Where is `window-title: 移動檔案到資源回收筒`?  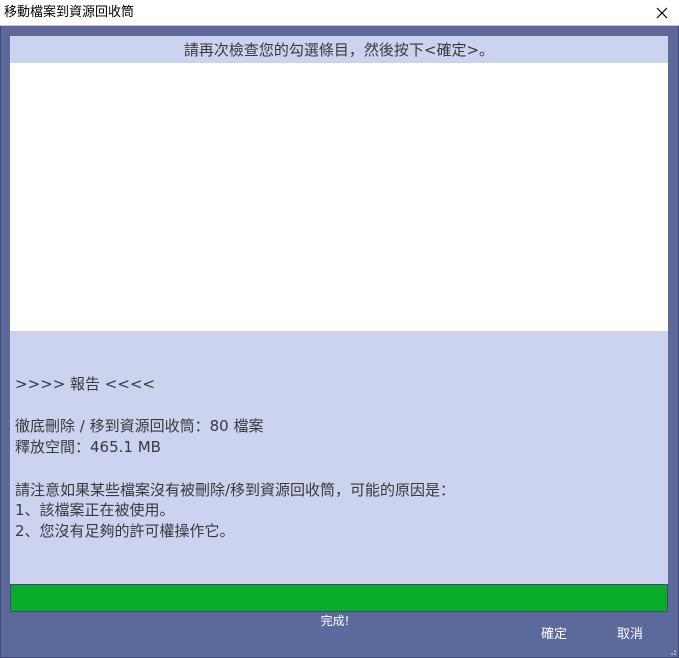 window-title: 移動檔案到資源回收筒 is located at coordinates (69, 12).